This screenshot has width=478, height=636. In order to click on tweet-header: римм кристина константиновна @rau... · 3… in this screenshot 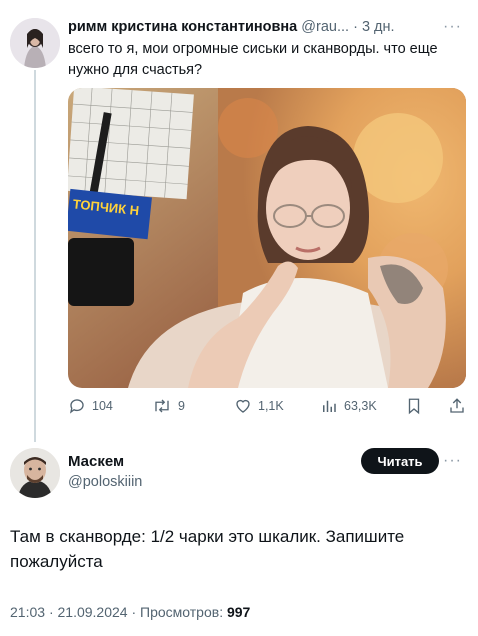, I will do `click(266, 27)`.